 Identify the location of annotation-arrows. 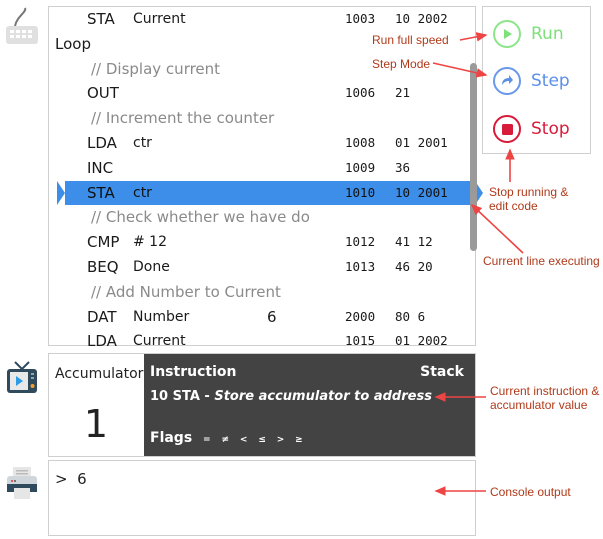
(478, 264).